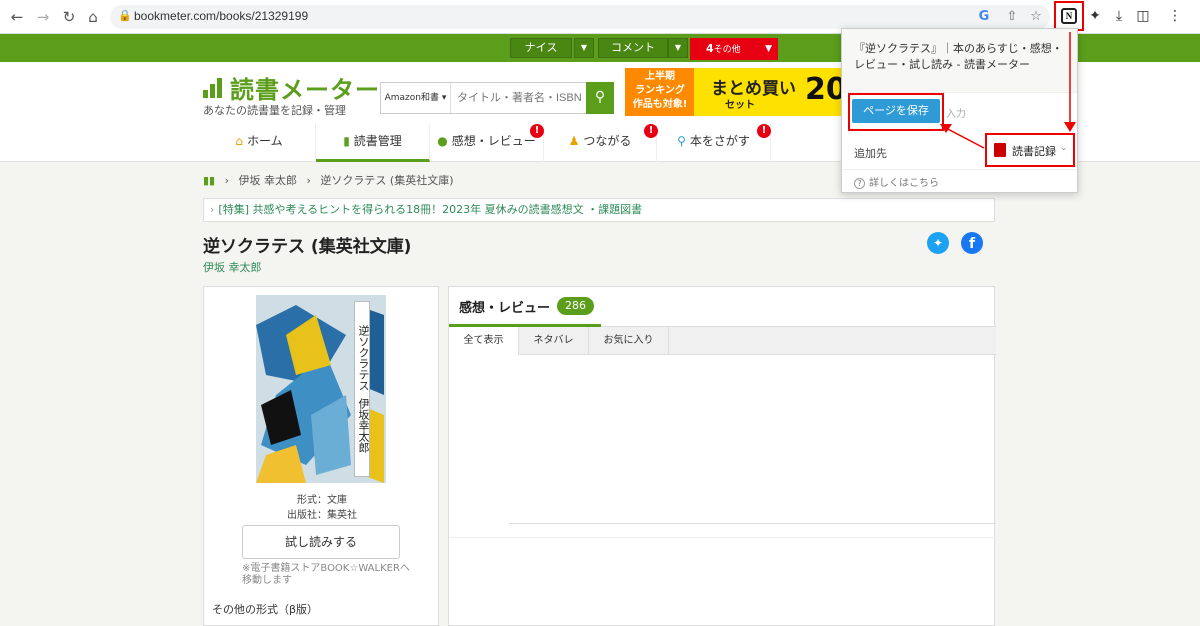  What do you see at coordinates (554, 341) in the screenshot?
I see `tab-spoiler: ネタバレ` at bounding box center [554, 341].